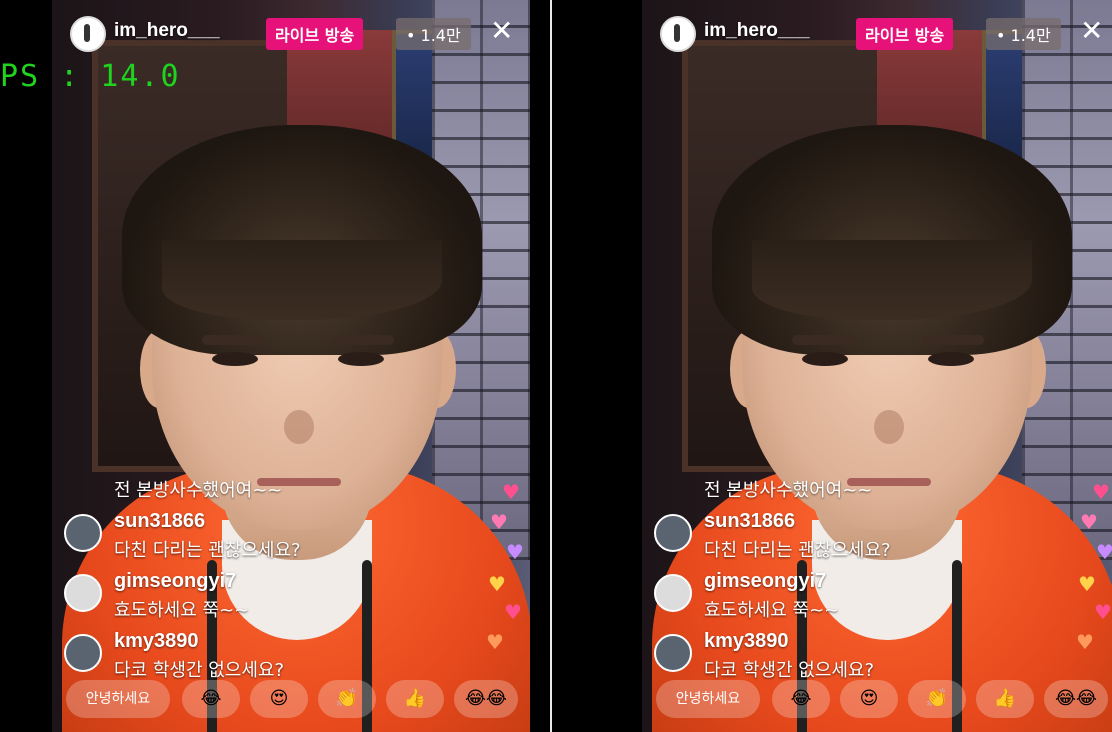  Describe the element at coordinates (551, 366) in the screenshot. I see `panel-divider` at that location.